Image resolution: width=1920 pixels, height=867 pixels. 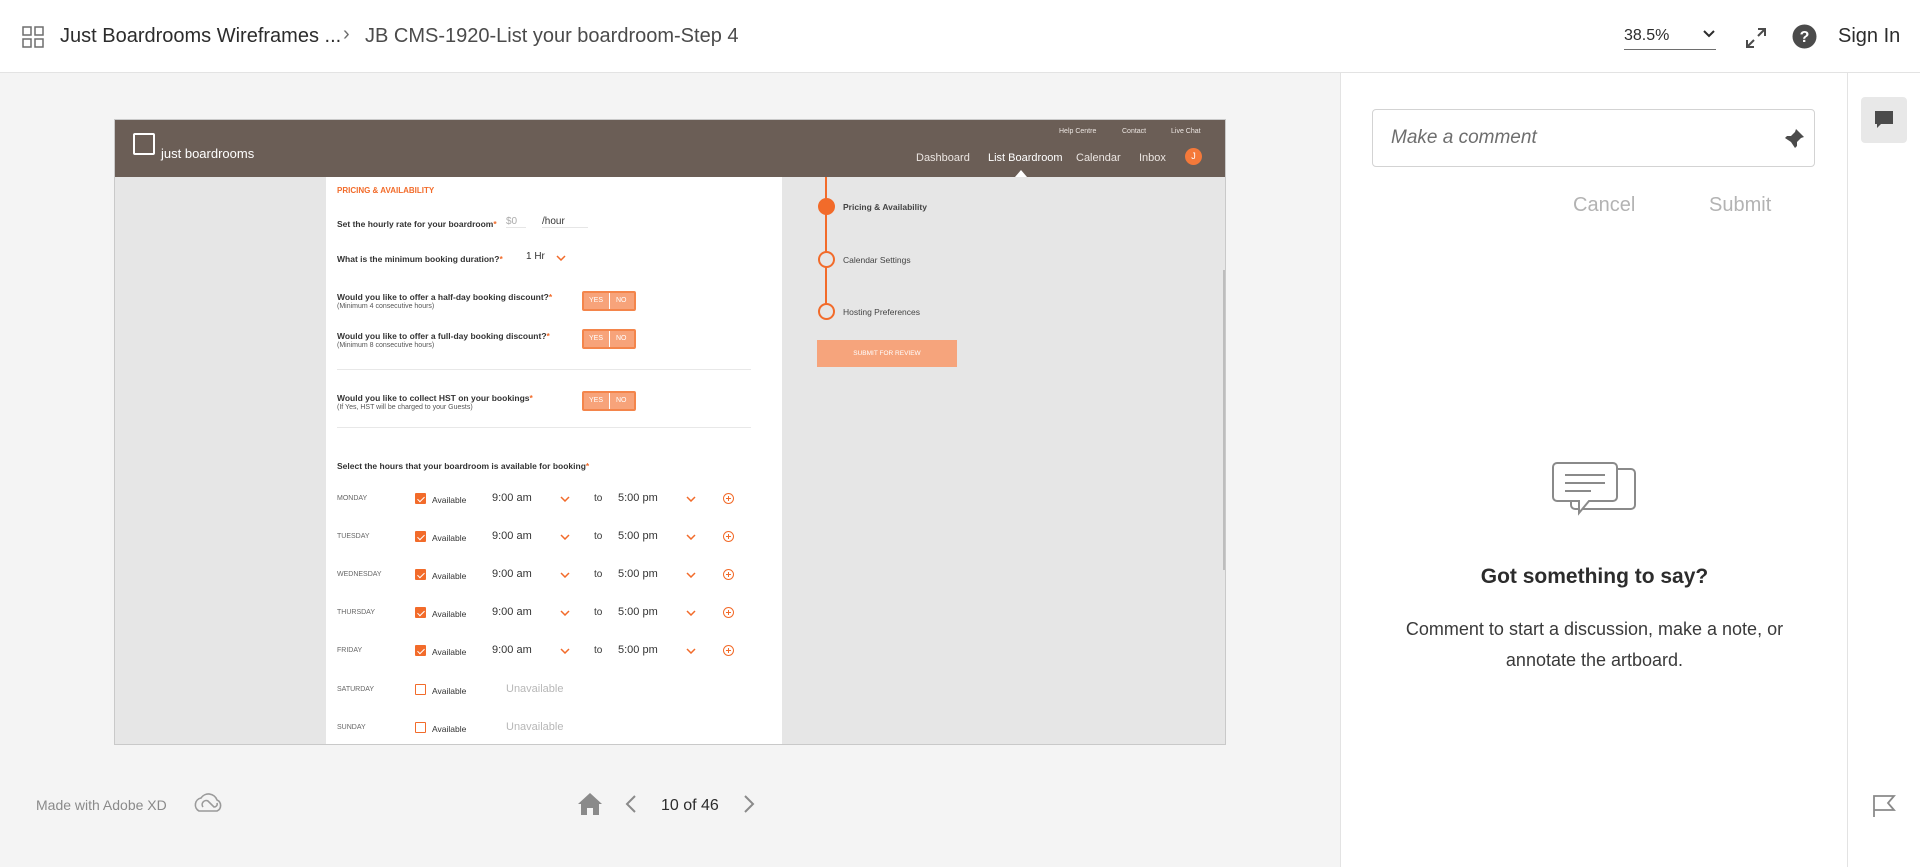 What do you see at coordinates (1594, 576) in the screenshot?
I see `empty-state-title: Got something to say?` at bounding box center [1594, 576].